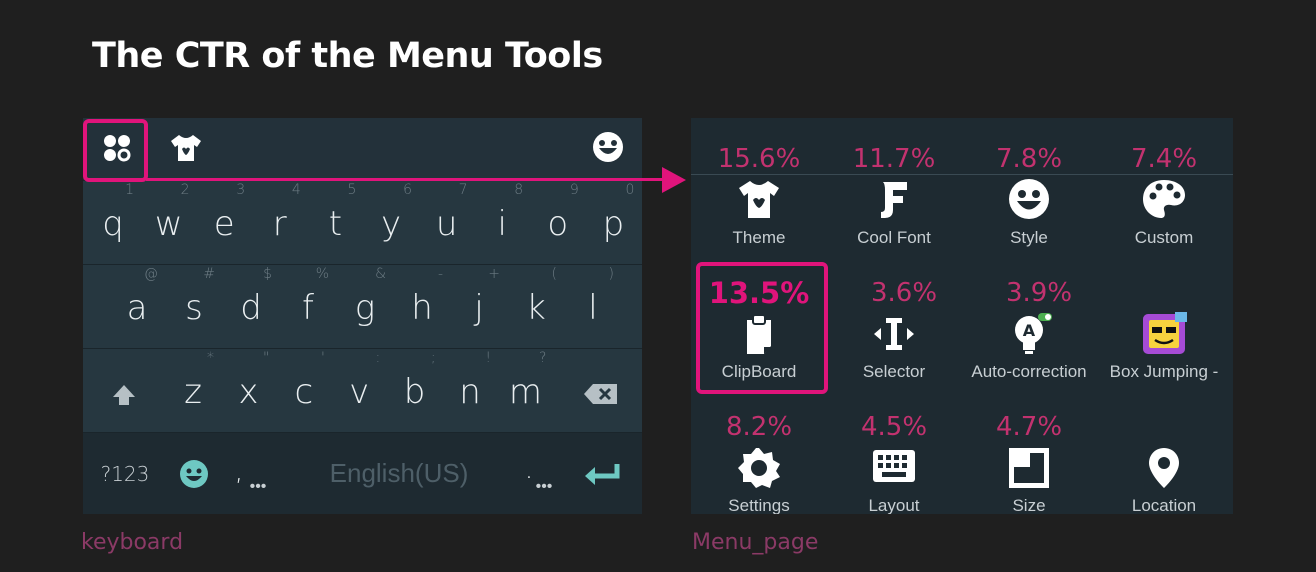 The width and height of the screenshot is (1316, 572). Describe the element at coordinates (224, 224) in the screenshot. I see `key-letter: e` at that location.